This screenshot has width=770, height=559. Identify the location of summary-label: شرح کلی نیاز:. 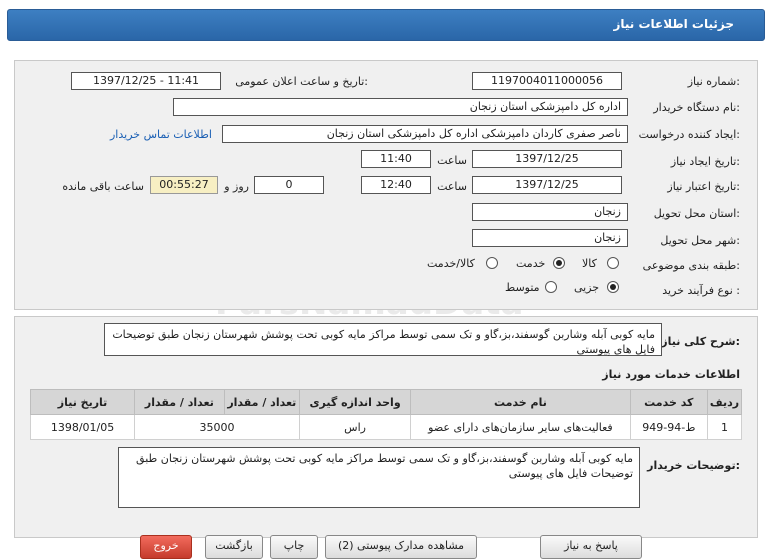
(700, 341).